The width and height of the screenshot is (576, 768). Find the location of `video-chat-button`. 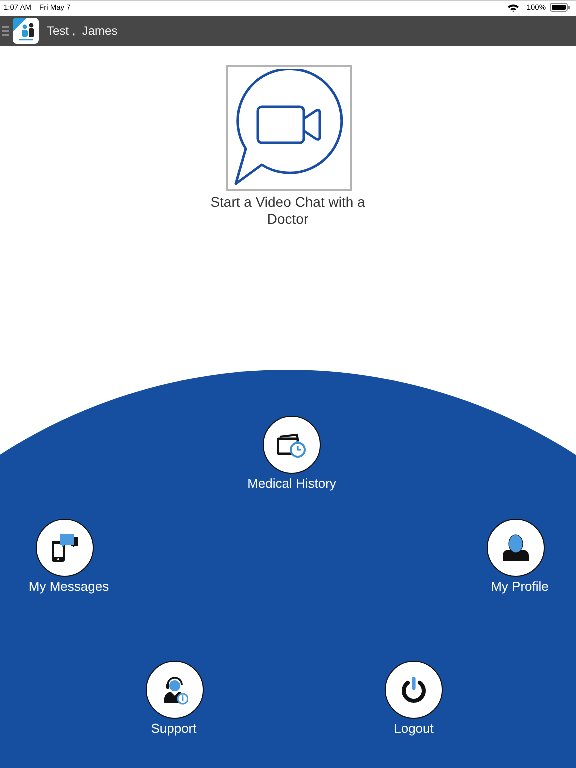

video-chat-button is located at coordinates (289, 128).